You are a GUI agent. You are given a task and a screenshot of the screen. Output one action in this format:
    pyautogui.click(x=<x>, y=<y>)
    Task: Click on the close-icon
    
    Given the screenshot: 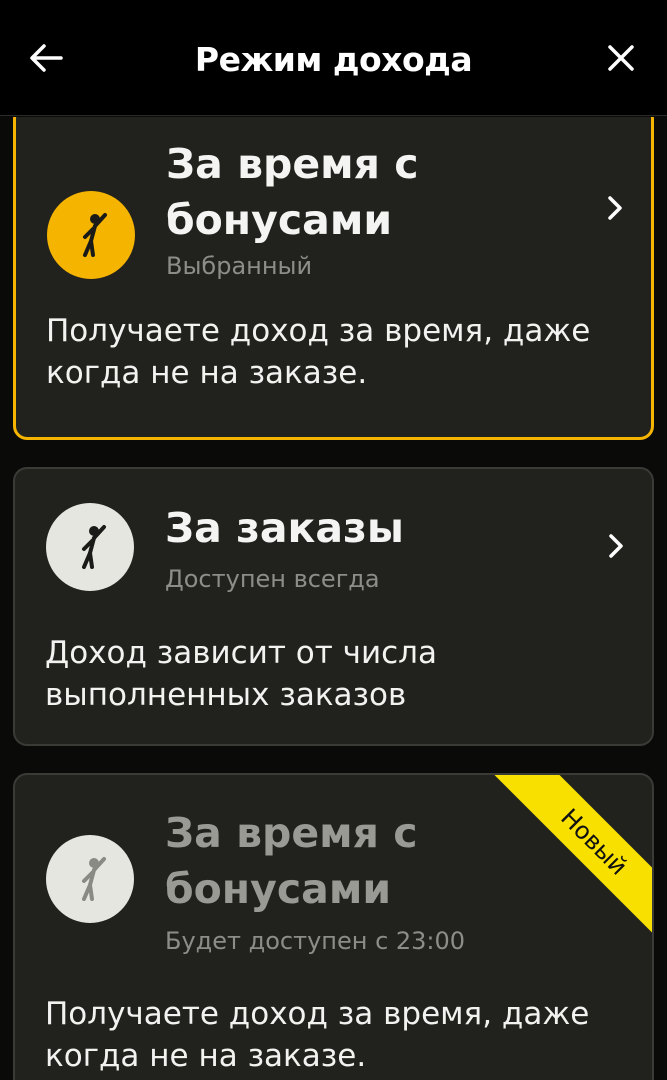 What is the action you would take?
    pyautogui.click(x=621, y=58)
    